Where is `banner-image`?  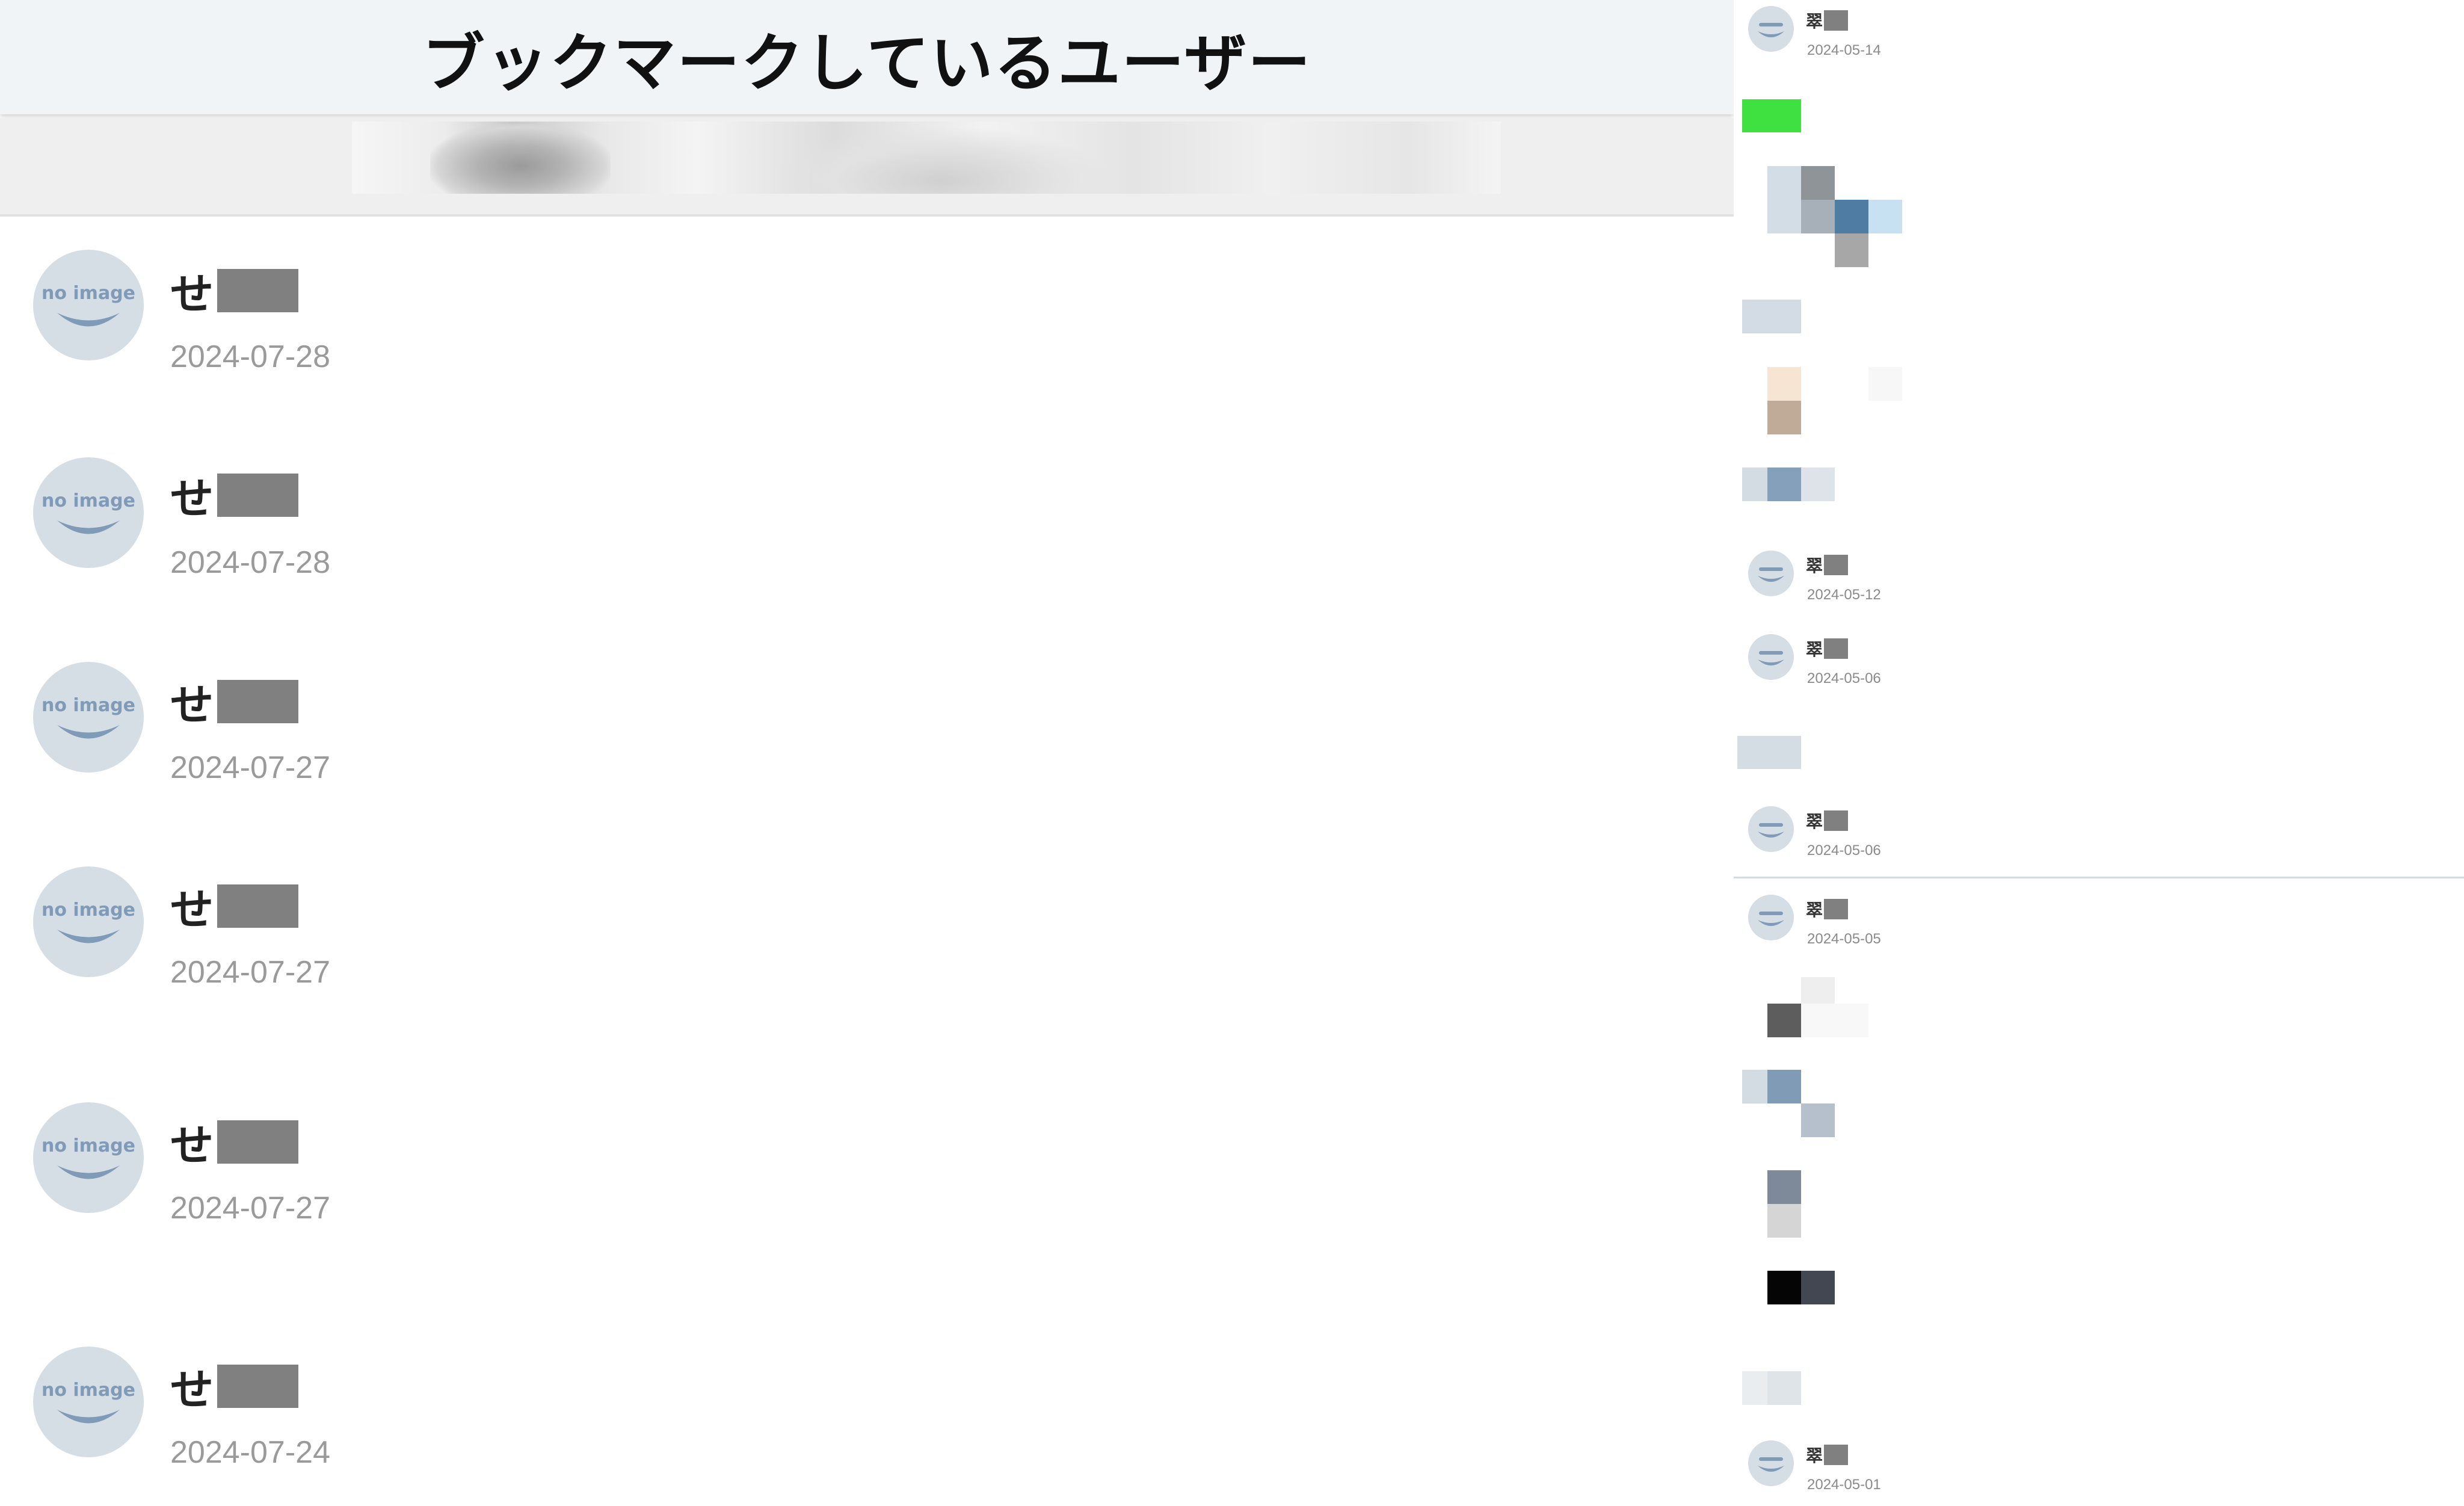 banner-image is located at coordinates (927, 158).